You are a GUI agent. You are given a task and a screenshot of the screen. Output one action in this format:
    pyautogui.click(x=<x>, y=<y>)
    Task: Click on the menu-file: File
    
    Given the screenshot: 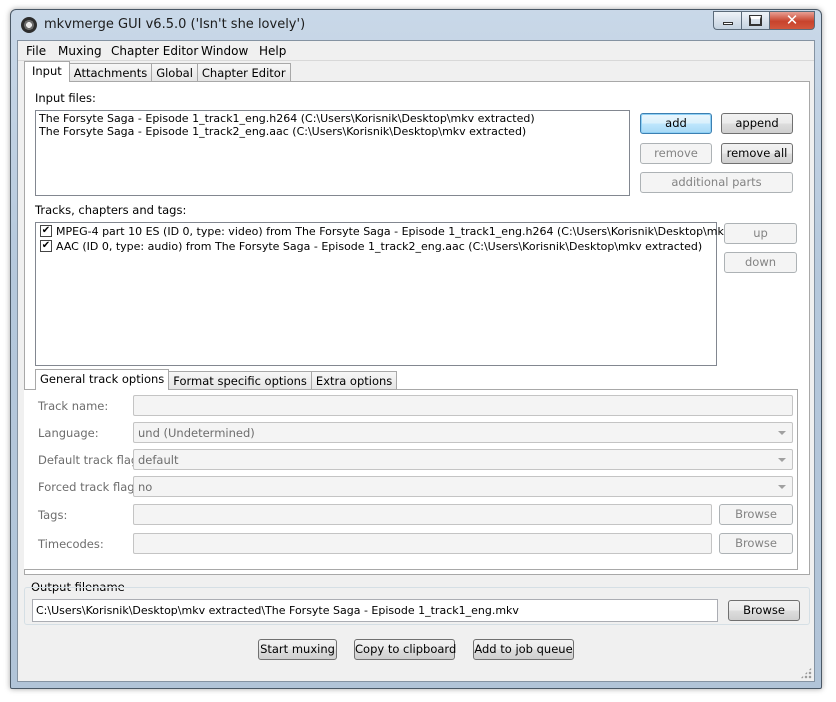 What is the action you would take?
    pyautogui.click(x=36, y=51)
    